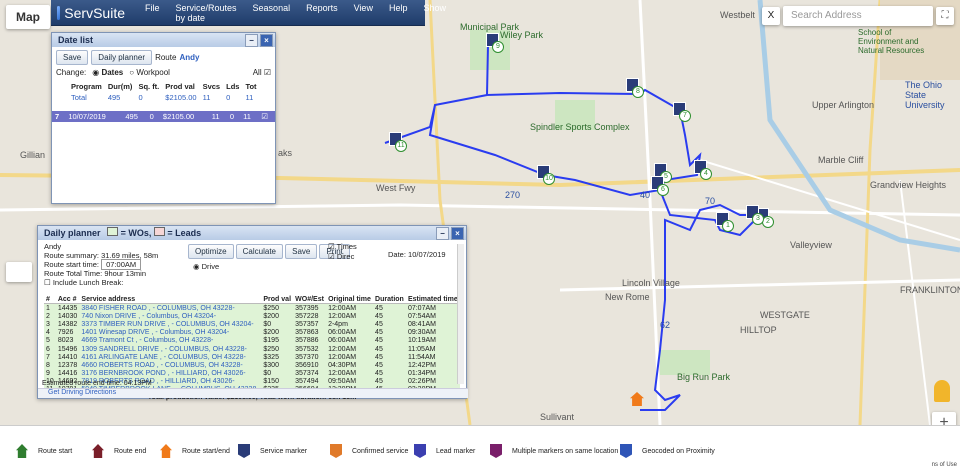 The width and height of the screenshot is (960, 471). What do you see at coordinates (170, 308) in the screenshot?
I see `service-address-link: 3840 FISHER ROAD , - COLUMBUS, OH 43228-` at bounding box center [170, 308].